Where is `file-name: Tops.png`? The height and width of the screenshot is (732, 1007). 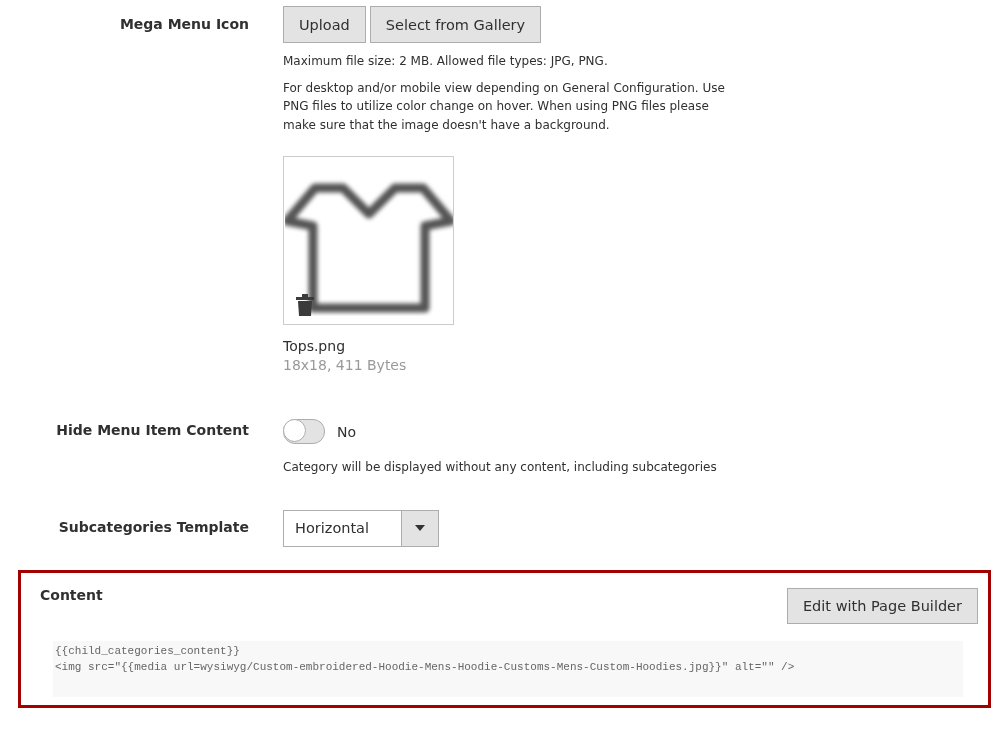
file-name: Tops.png is located at coordinates (314, 346).